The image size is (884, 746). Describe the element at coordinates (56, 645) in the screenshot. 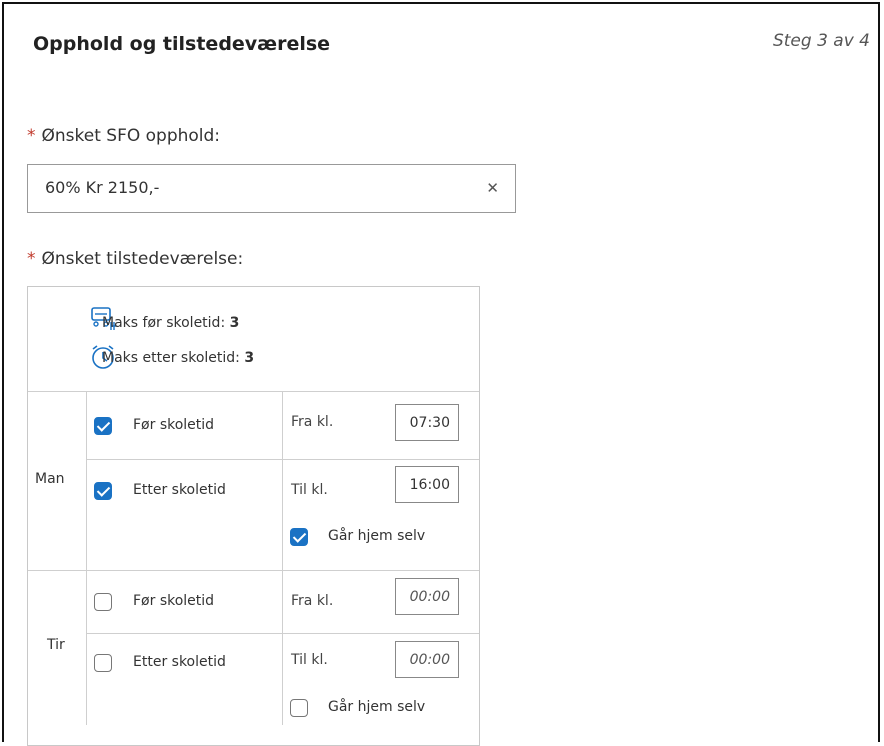

I see `day-label-tue: Tir` at that location.